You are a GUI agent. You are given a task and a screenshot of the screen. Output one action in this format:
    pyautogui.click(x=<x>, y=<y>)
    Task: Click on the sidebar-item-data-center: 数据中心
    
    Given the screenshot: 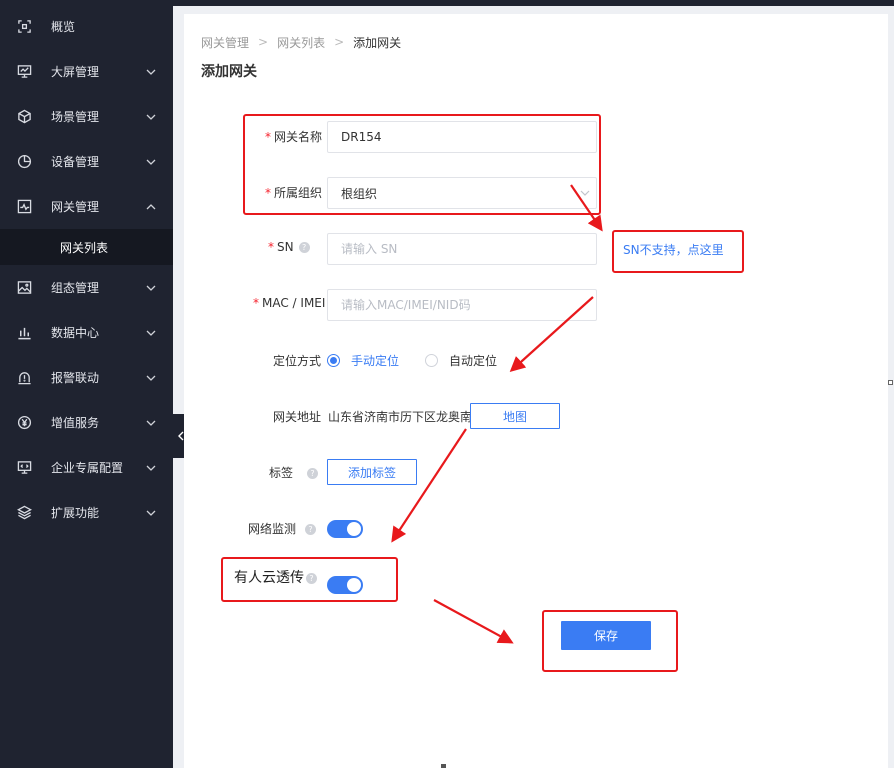 What is the action you would take?
    pyautogui.click(x=86, y=332)
    